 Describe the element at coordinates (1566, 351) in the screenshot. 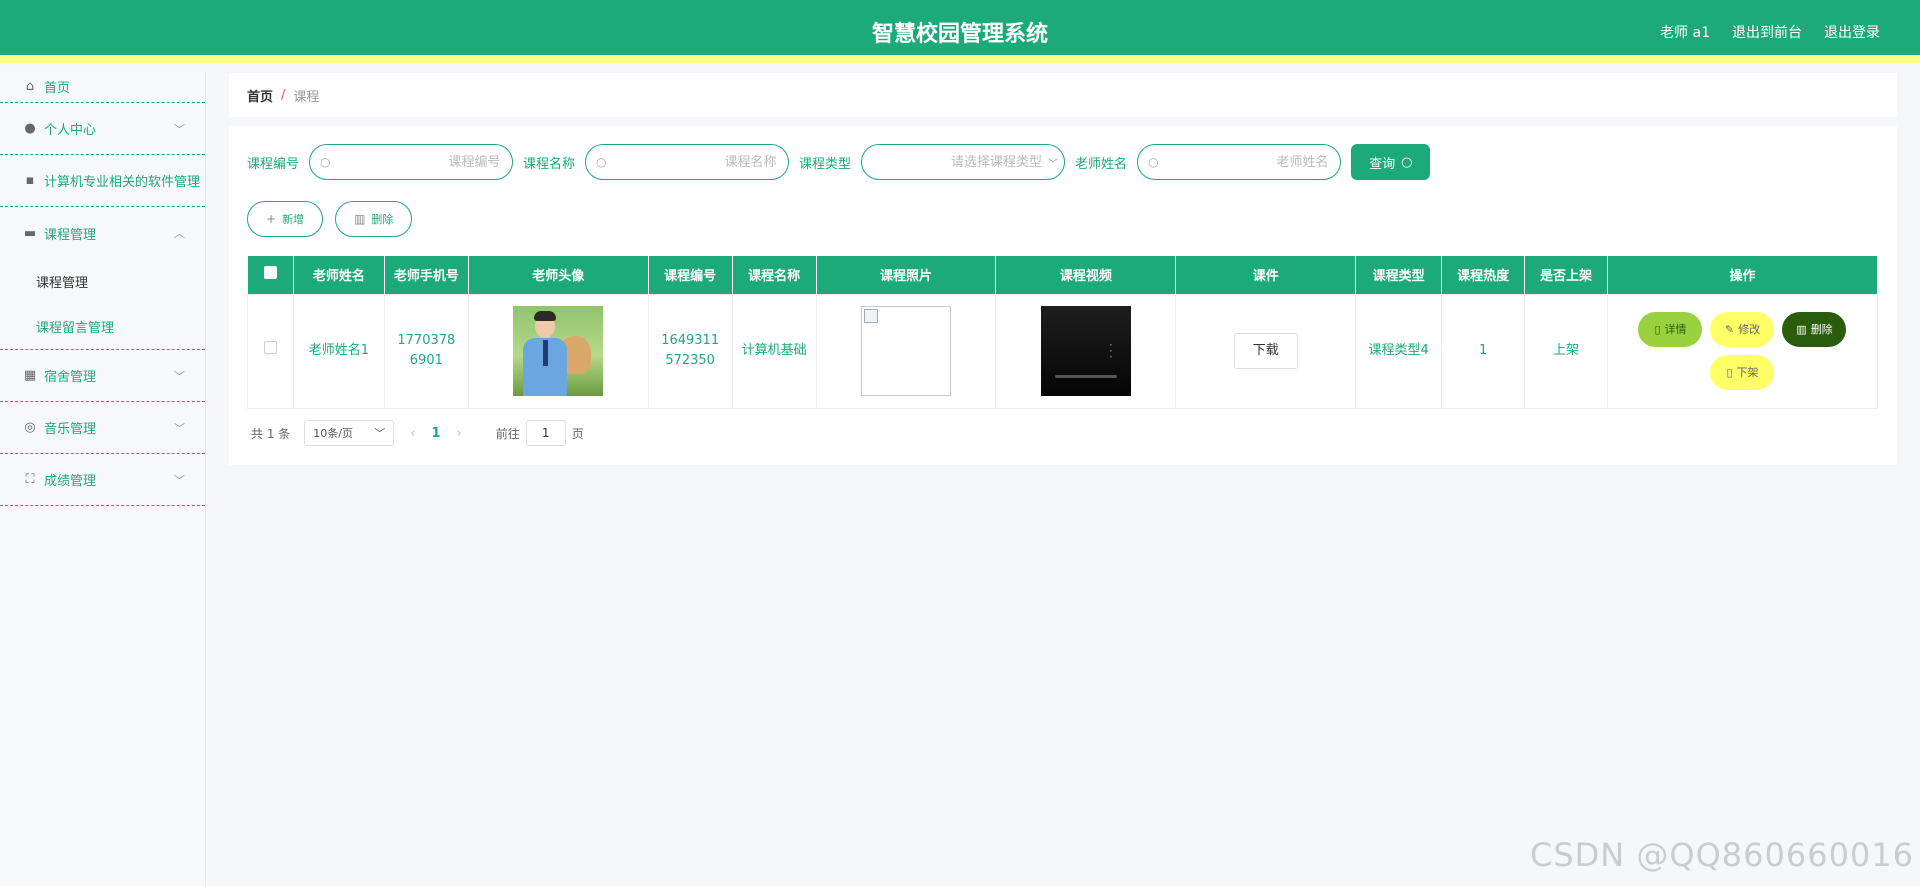

I see `on-shelf-cell: 上架` at that location.